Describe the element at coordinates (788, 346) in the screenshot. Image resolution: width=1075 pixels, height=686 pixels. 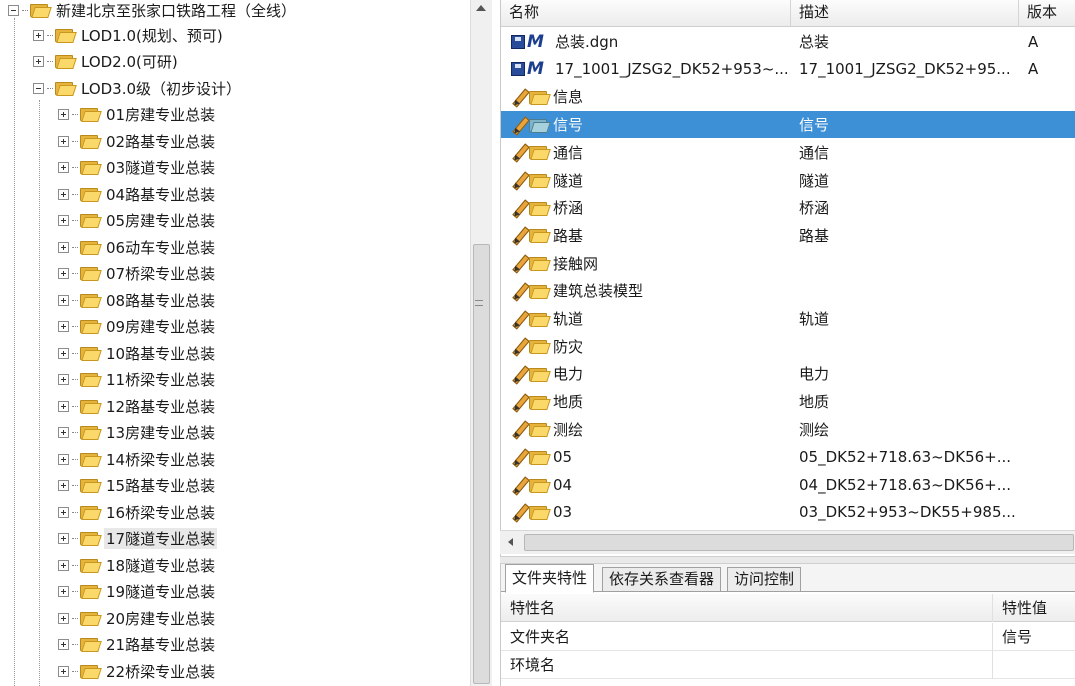
I see `folder-row: 防灾` at that location.